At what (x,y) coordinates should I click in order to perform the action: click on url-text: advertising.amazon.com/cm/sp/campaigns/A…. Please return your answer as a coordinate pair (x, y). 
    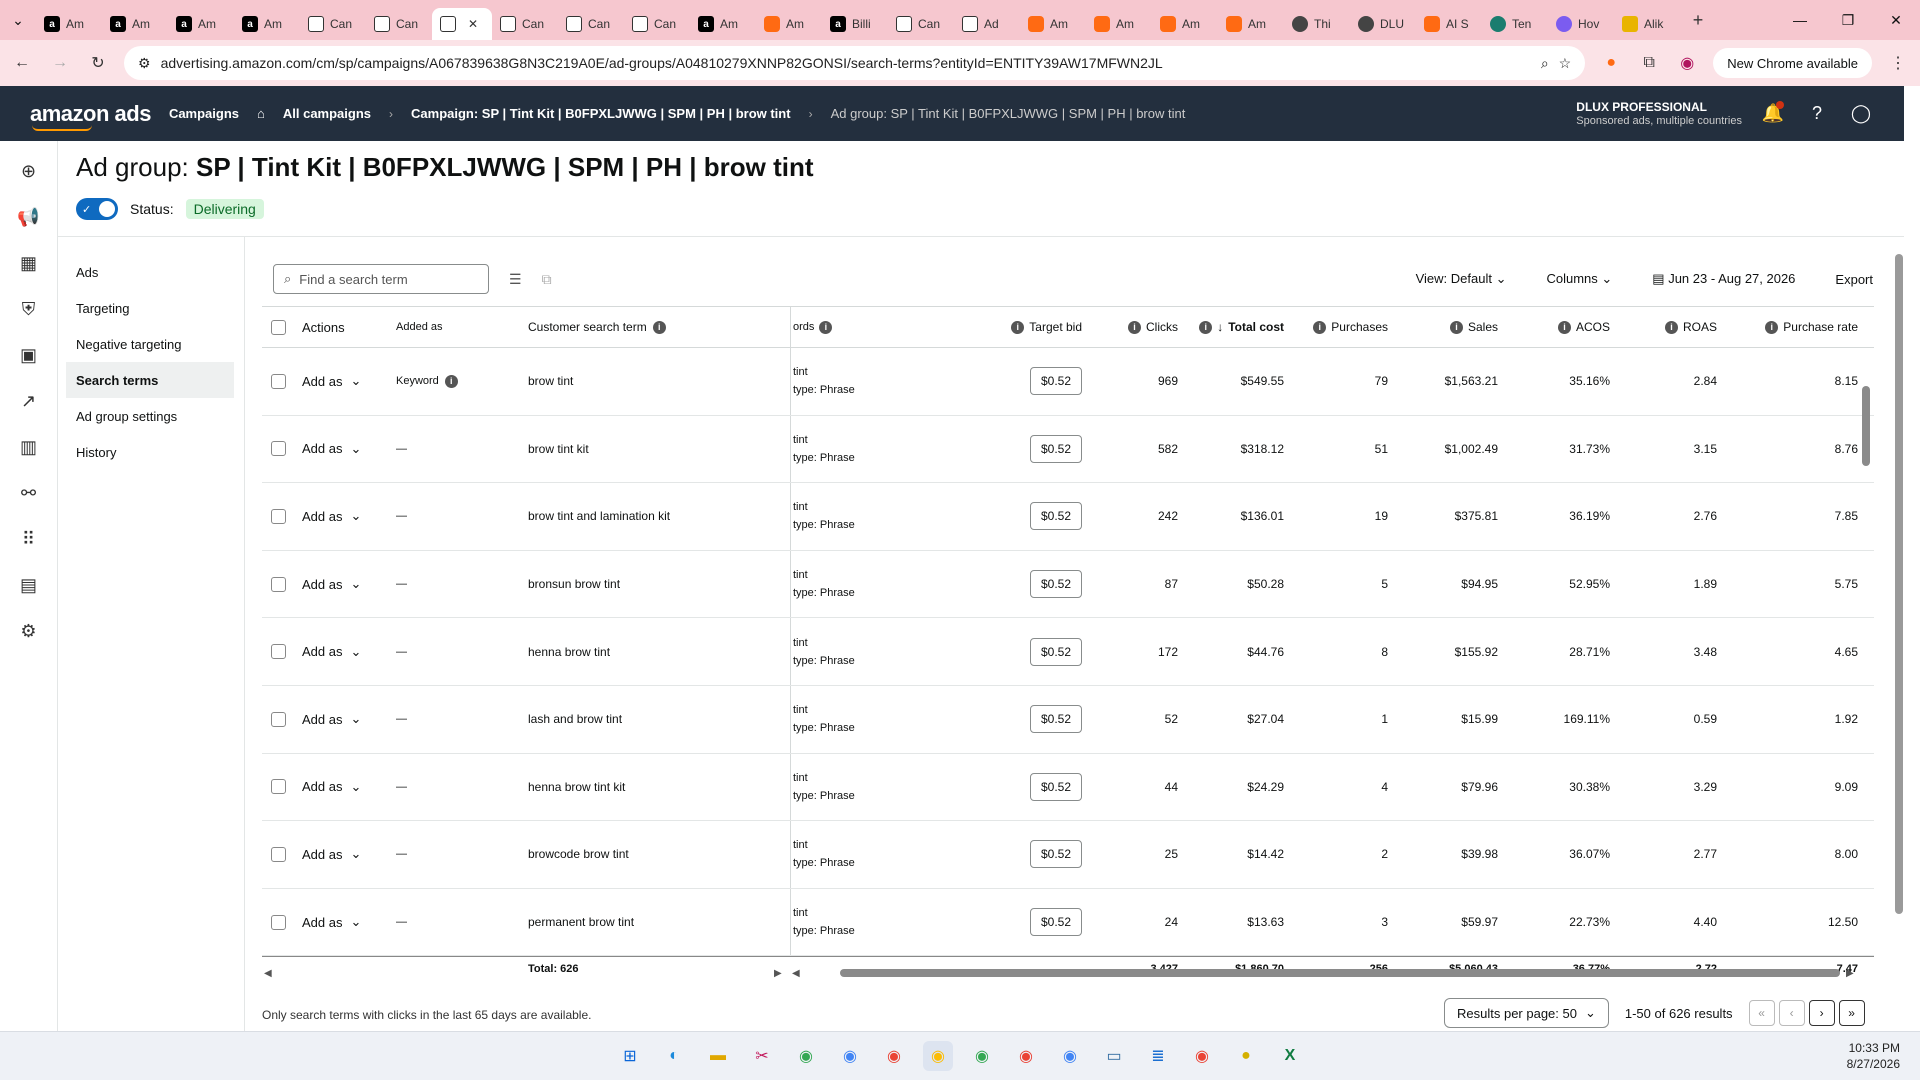
    Looking at the image, I should click on (846, 63).